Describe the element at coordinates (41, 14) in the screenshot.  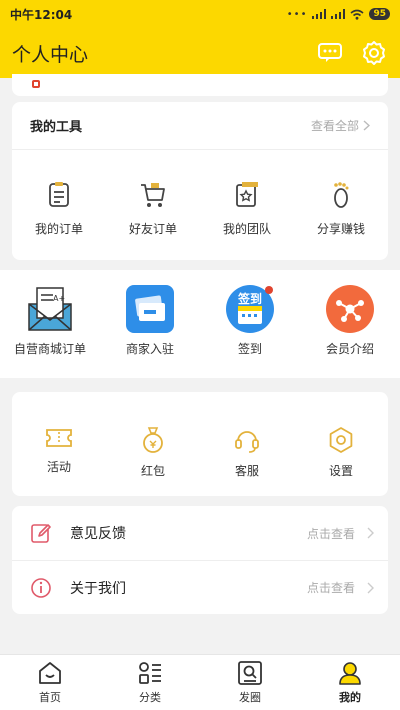
I see `status-time: 中午12:04` at that location.